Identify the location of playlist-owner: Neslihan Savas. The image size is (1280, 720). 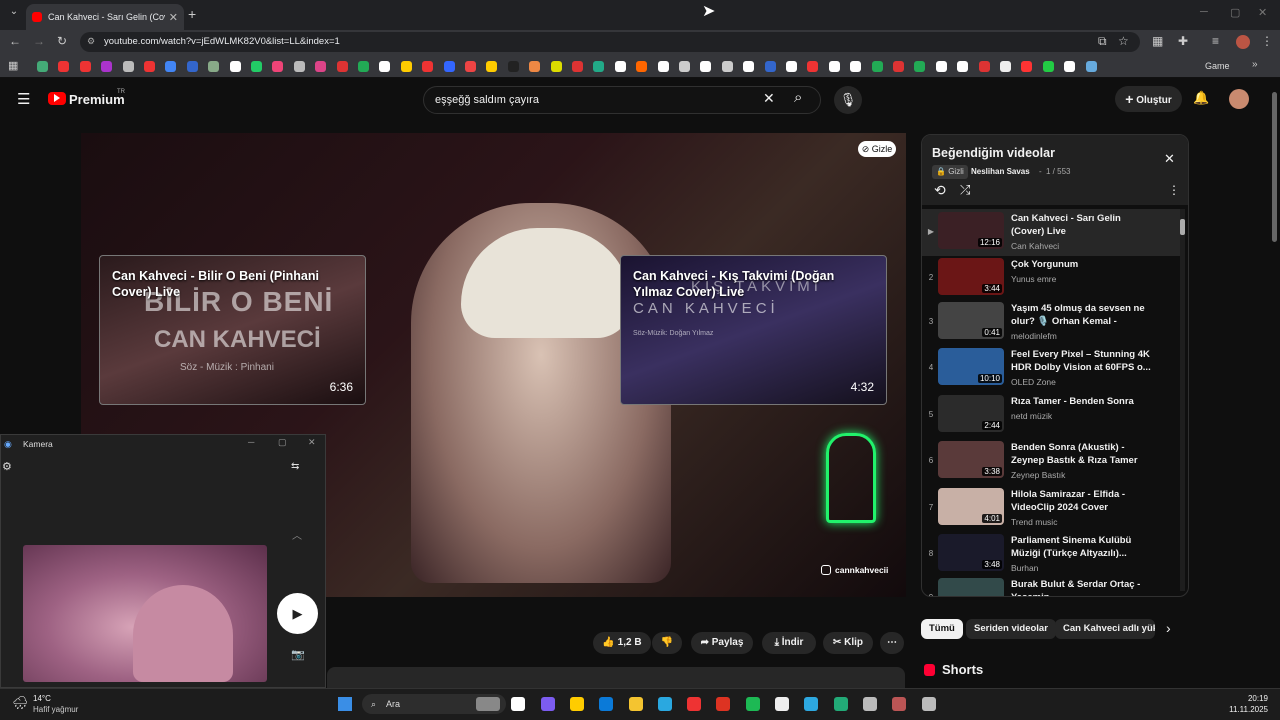
(1000, 171).